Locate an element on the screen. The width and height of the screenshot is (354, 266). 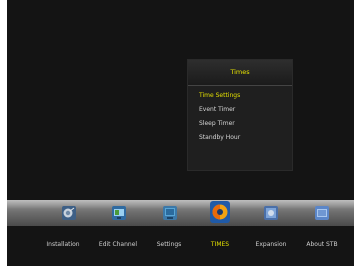
menu-item-time-settings: Time Settings is located at coordinates (240, 96).